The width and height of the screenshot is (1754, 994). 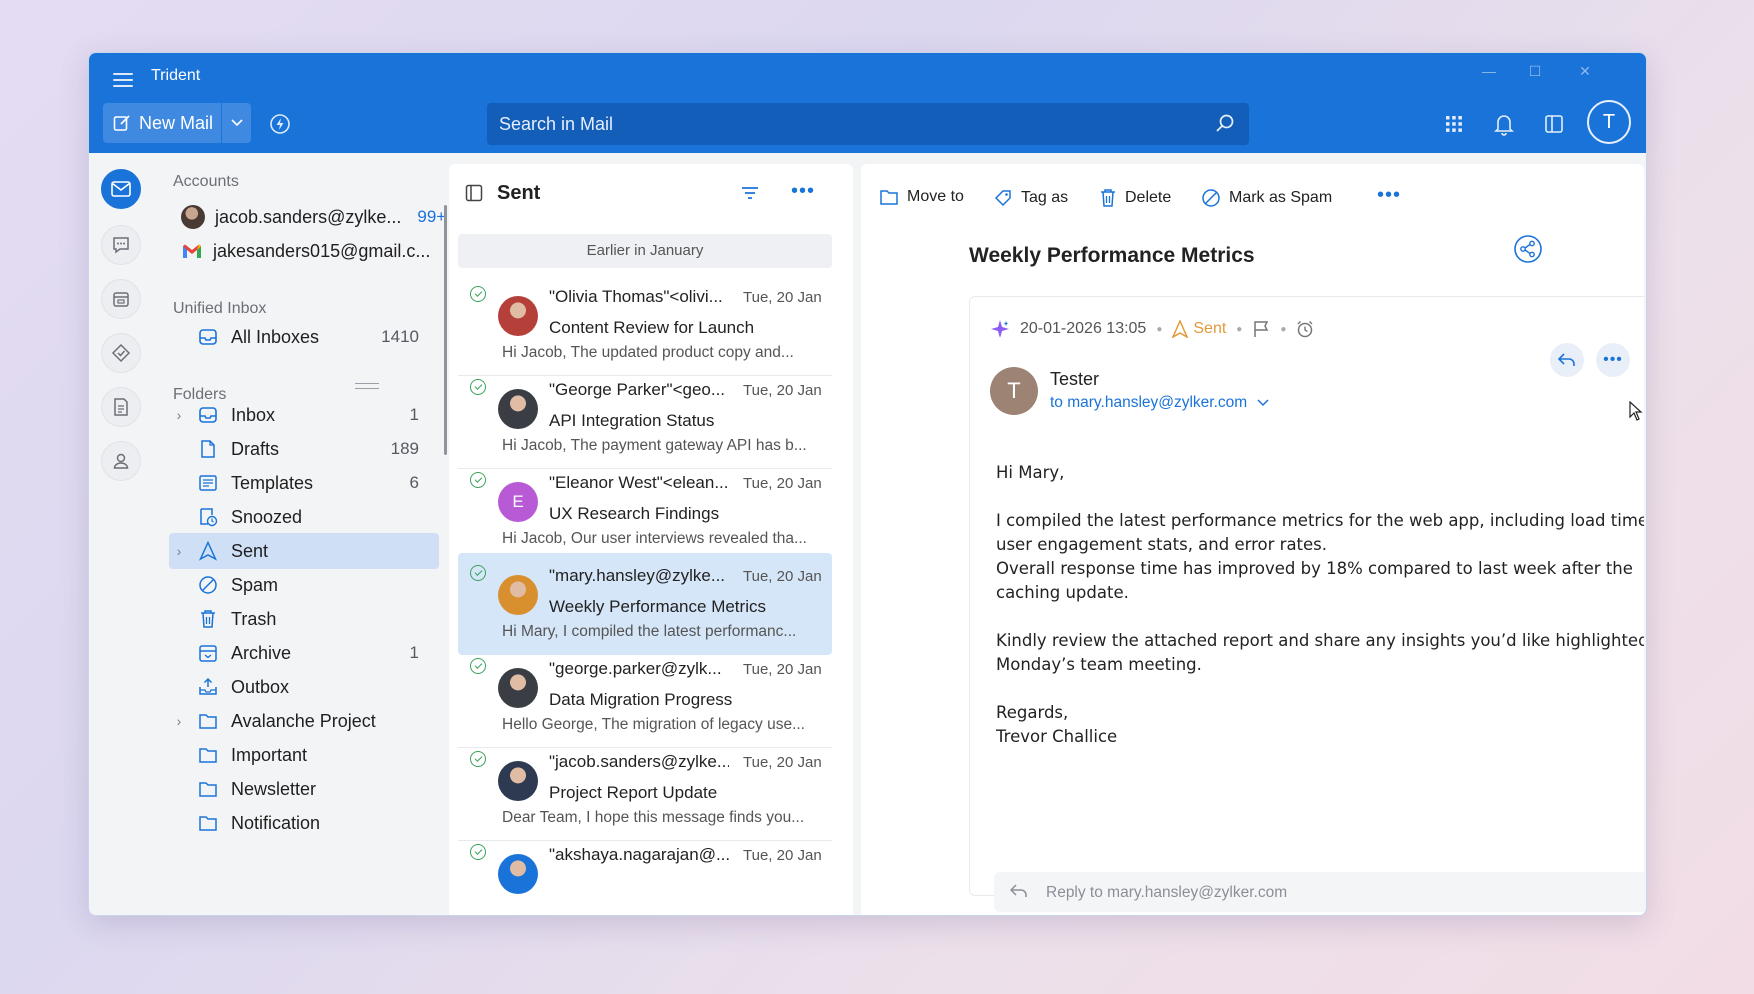 What do you see at coordinates (304, 483) in the screenshot?
I see `folder-templates: Templates 6` at bounding box center [304, 483].